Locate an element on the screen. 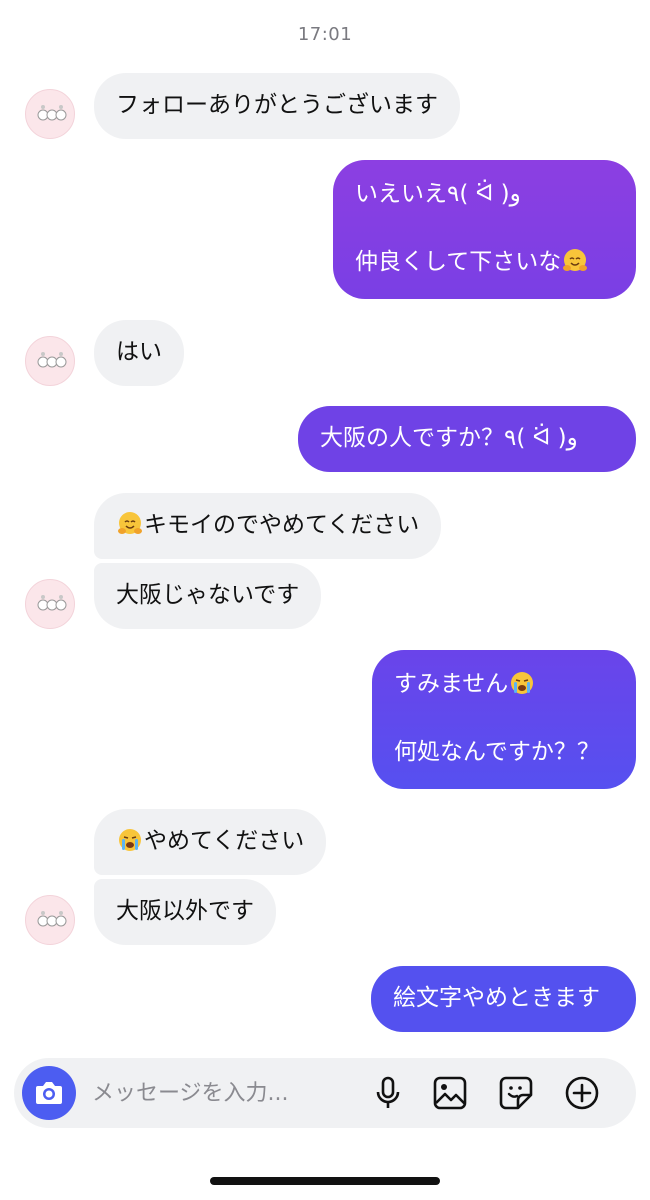 Image resolution: width=650 pixels, height=1200 pixels. message-timestamp: 17:01 is located at coordinates (325, 34).